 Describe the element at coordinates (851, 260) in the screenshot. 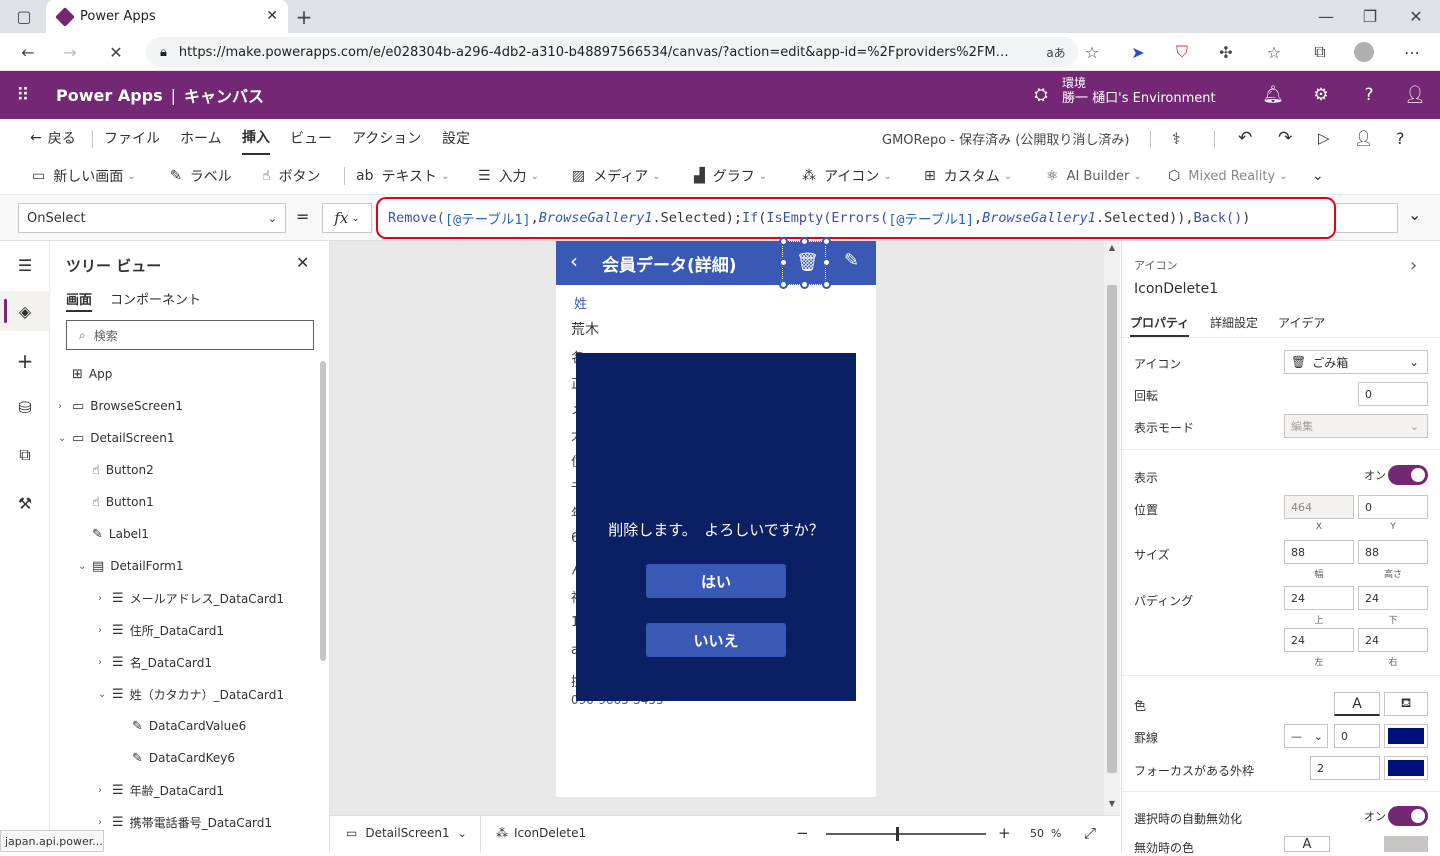

I see `edit-pencil-icon: ✎` at that location.